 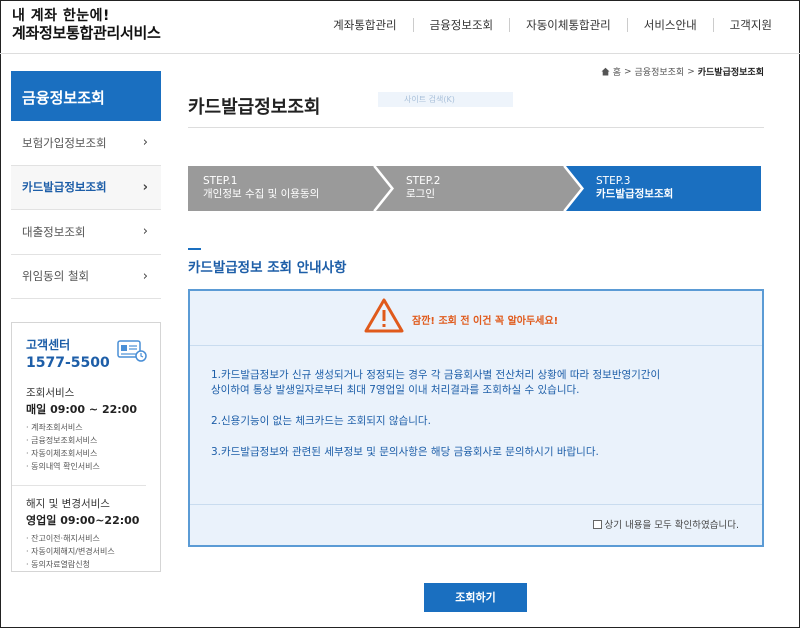 I want to click on cs-inquiry-title: 조회서비스, so click(x=50, y=393).